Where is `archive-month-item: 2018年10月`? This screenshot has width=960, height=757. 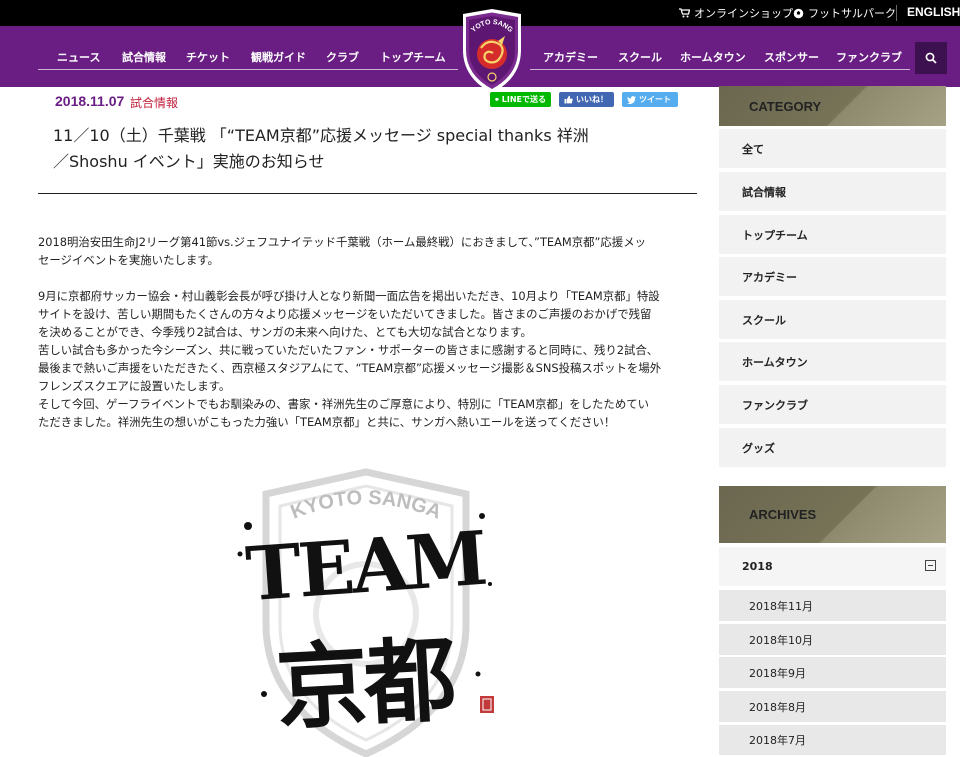 archive-month-item: 2018年10月 is located at coordinates (832, 639).